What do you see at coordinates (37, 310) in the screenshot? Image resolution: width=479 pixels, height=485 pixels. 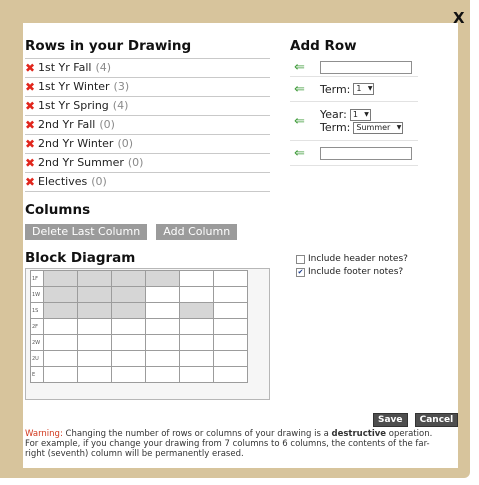 I see `diagram-row-label: 1S` at bounding box center [37, 310].